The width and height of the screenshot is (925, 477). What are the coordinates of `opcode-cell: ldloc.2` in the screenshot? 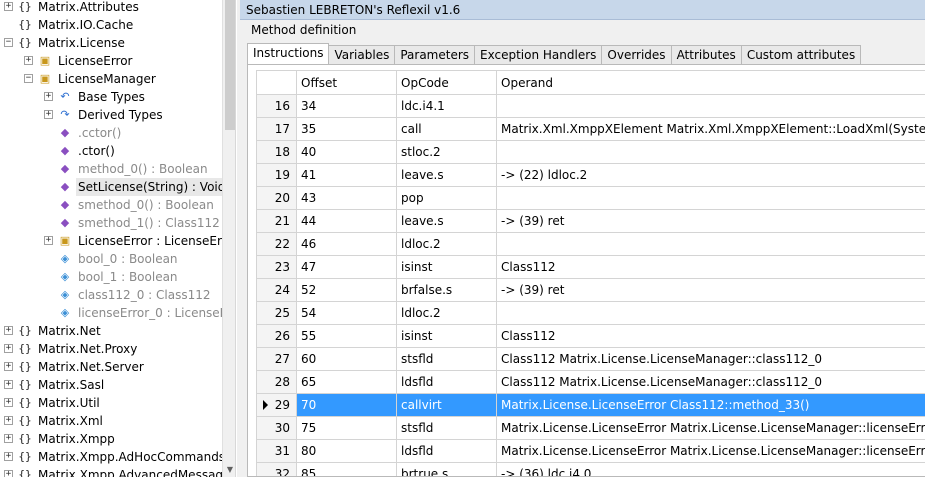 It's located at (446, 244).